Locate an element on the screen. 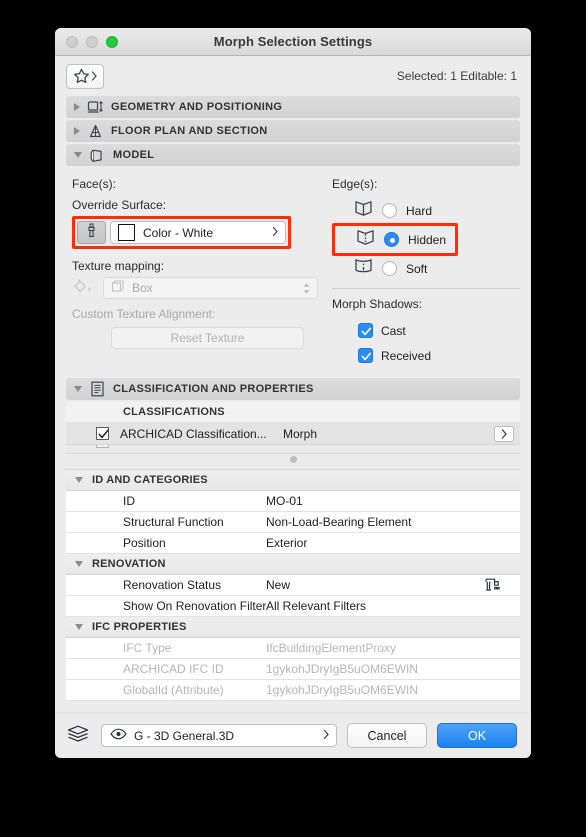  faces-group-label: Face(s): is located at coordinates (94, 184).